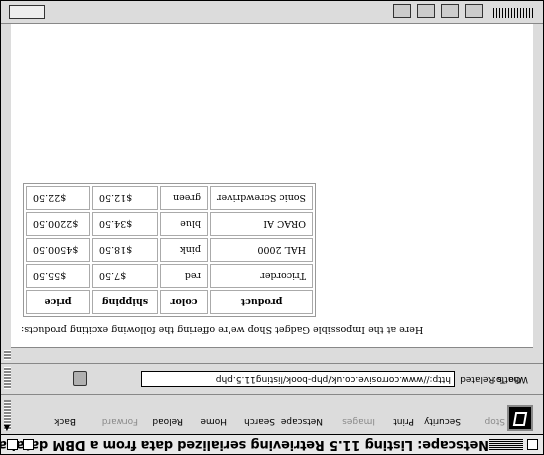 The image size is (544, 455). What do you see at coordinates (58, 224) in the screenshot?
I see `cell-price: $2200.50` at bounding box center [58, 224].